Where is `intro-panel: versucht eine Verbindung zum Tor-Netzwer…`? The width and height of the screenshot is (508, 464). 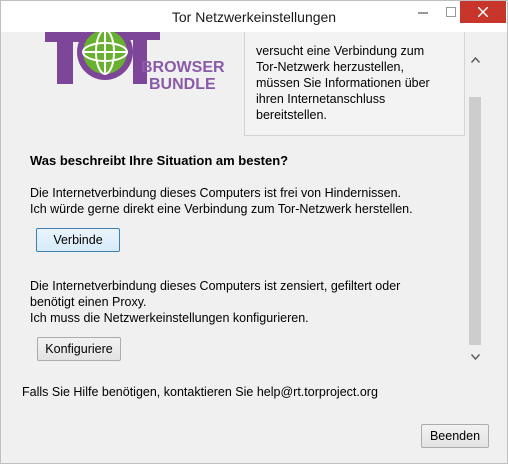 intro-panel: versucht eine Verbindung zum Tor-Netzwer… is located at coordinates (354, 84).